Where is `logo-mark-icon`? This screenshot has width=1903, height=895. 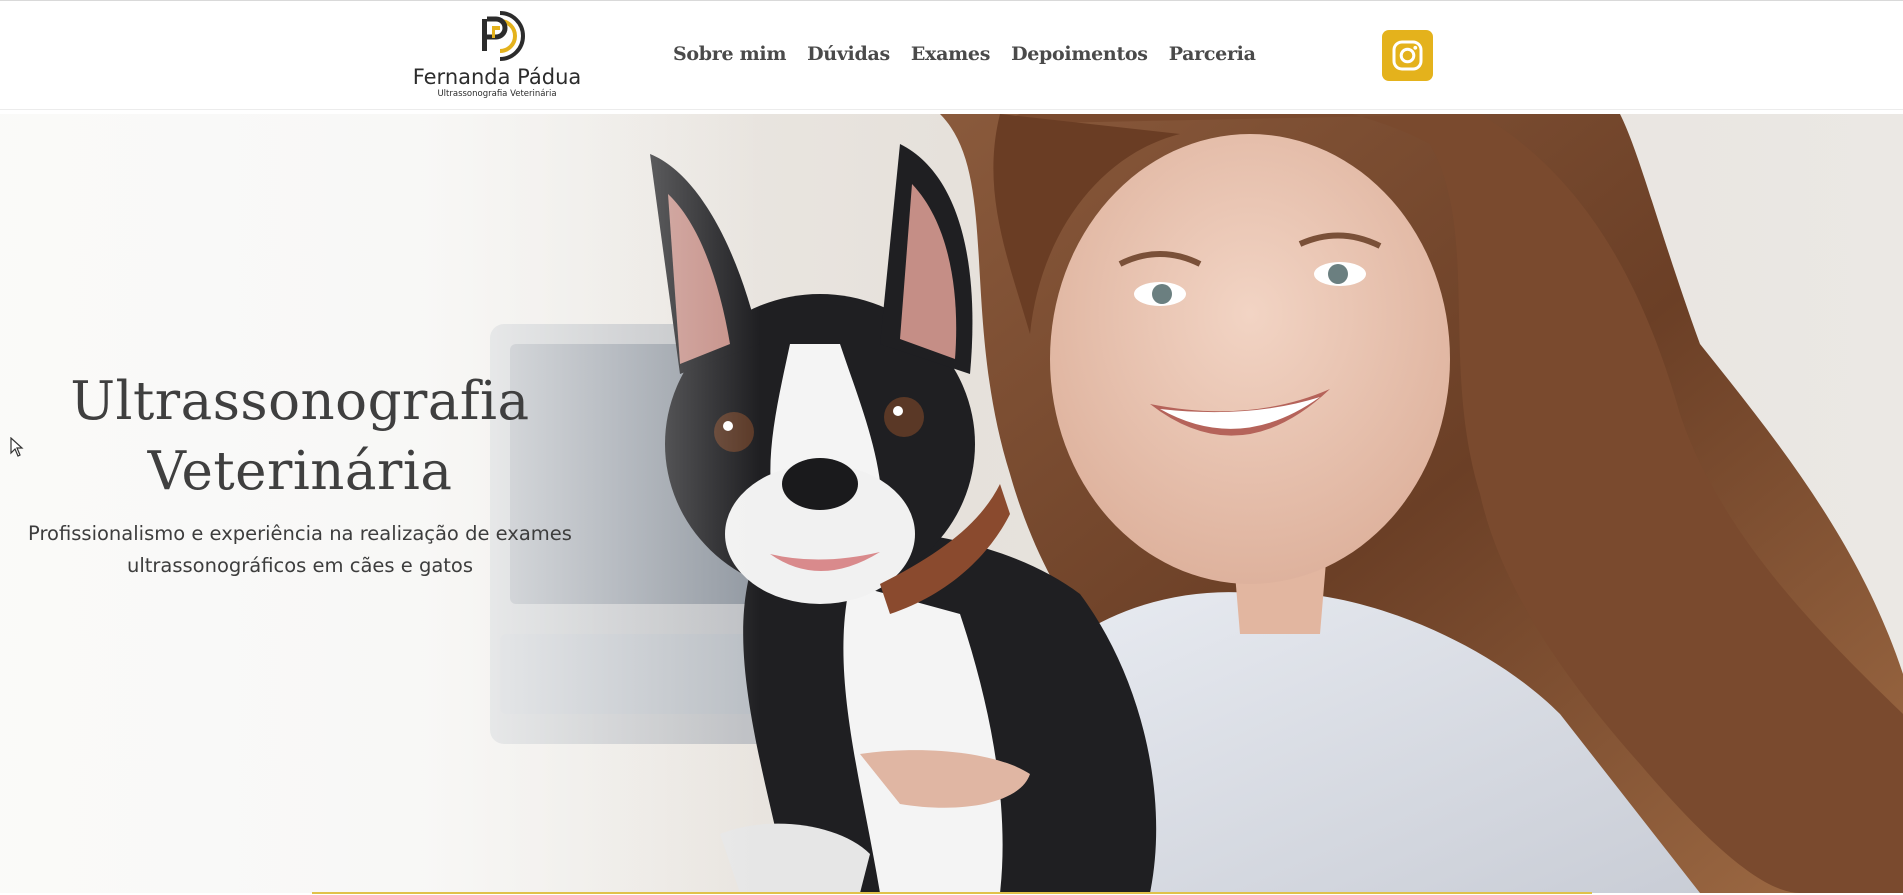
logo-mark-icon is located at coordinates (503, 36).